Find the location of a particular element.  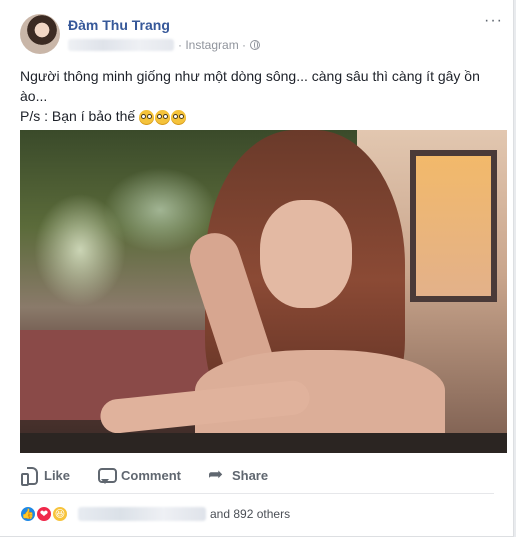

like-button: Like is located at coordinates (45, 476).